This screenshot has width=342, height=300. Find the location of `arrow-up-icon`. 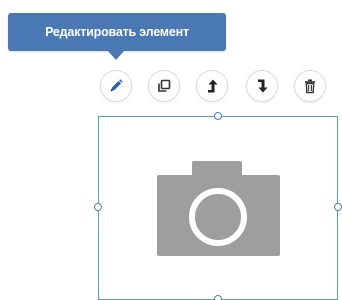

arrow-up-icon is located at coordinates (213, 86).